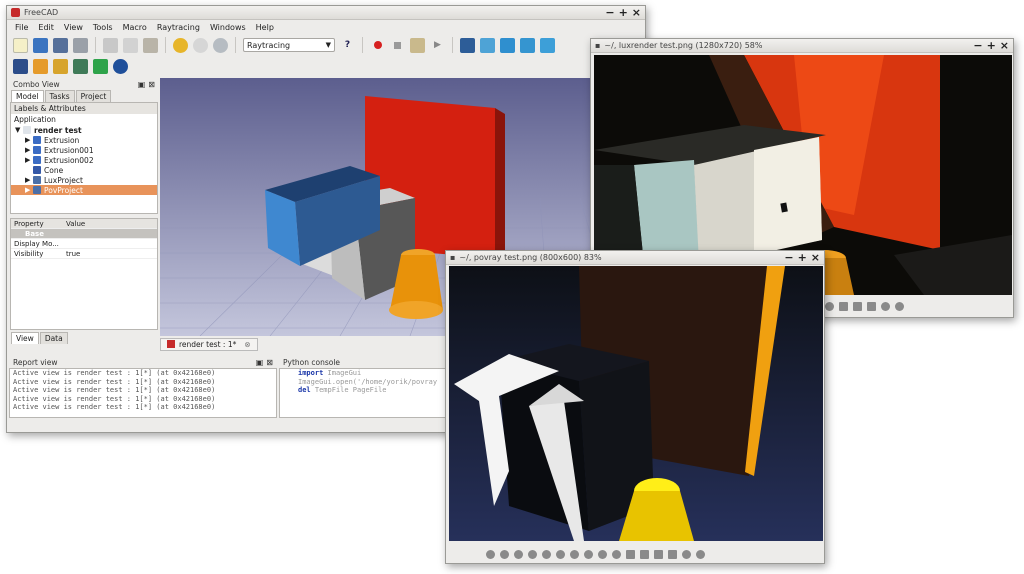  What do you see at coordinates (289, 45) in the screenshot?
I see `workbench-selector: Raytracing ▼` at bounding box center [289, 45].